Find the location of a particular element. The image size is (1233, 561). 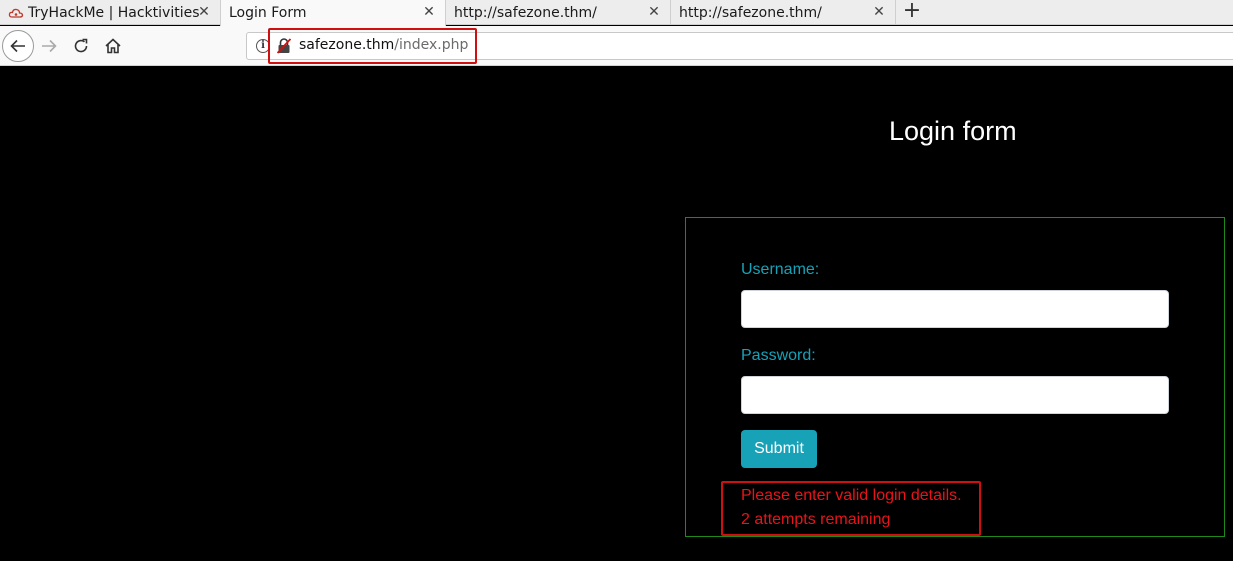

back-button is located at coordinates (18, 46).